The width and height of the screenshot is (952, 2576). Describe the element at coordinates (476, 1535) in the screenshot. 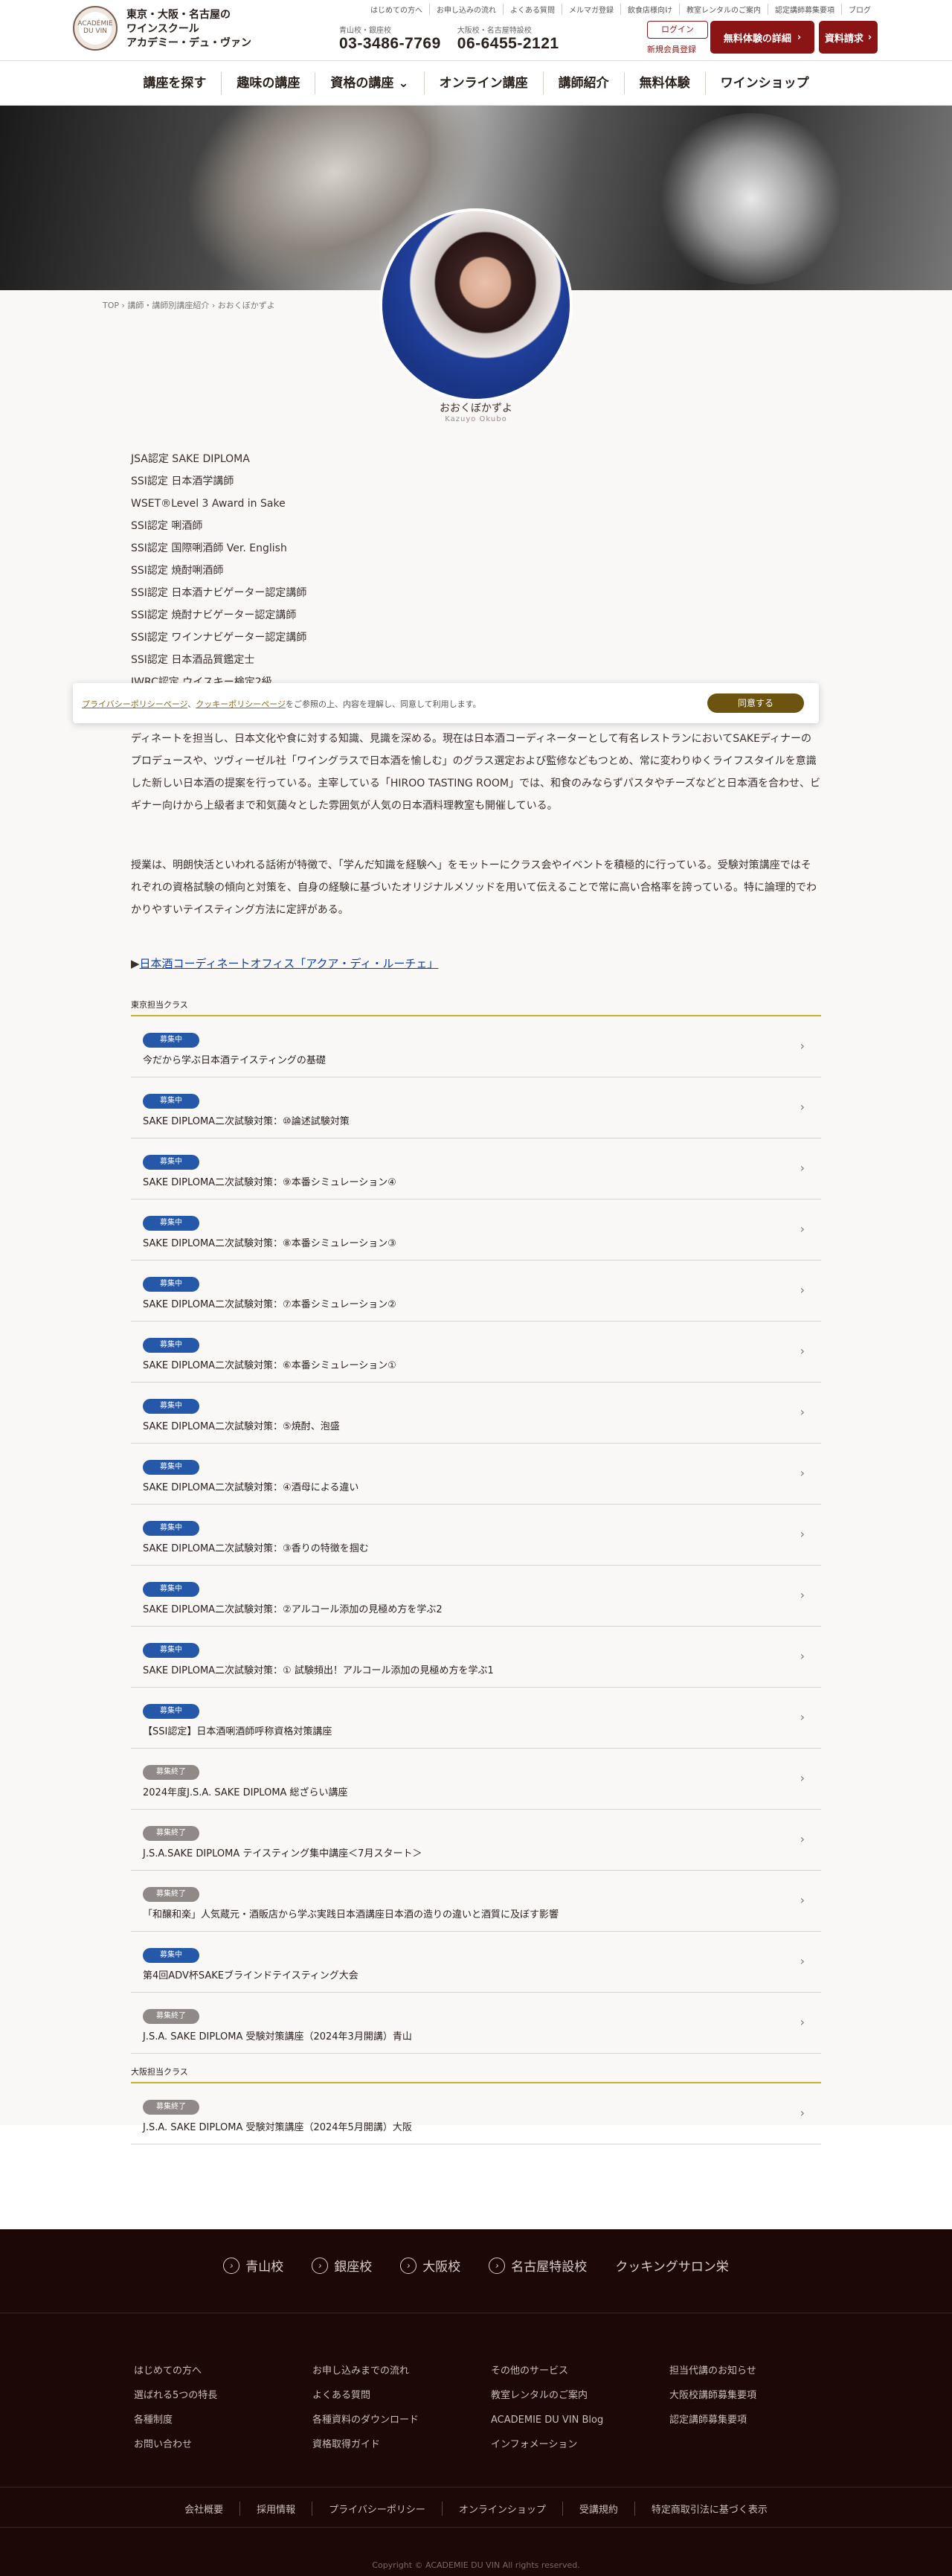

I see `class-list-item: 募集中 SAKE DIPLOMA二次試験対策：③香りの特徴を掴む ›` at that location.